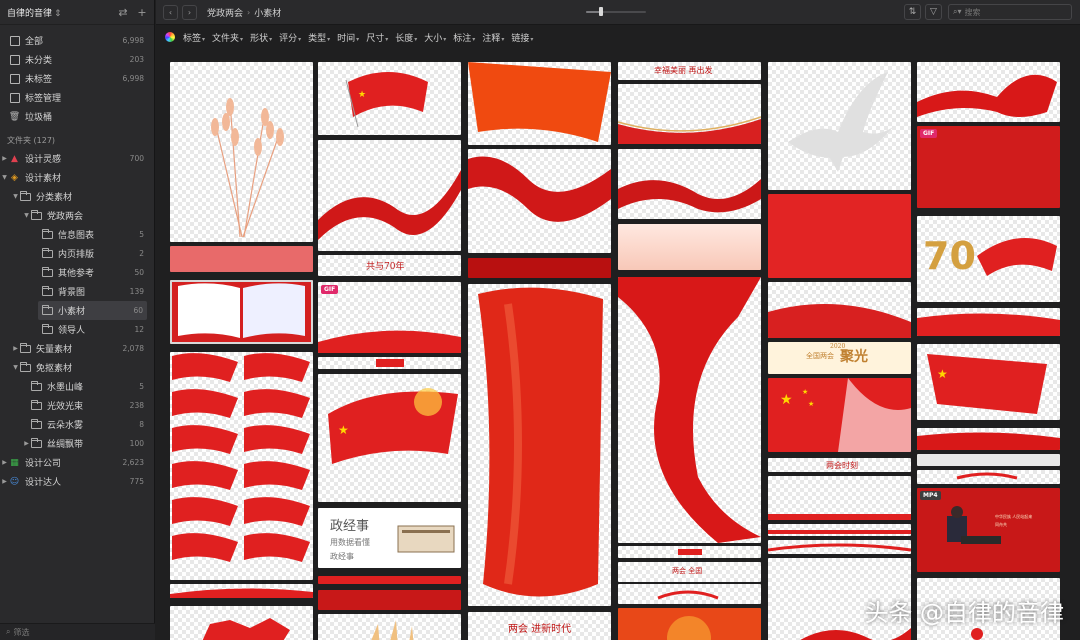 This screenshot has height=640, width=1080. What do you see at coordinates (689, 594) in the screenshot?
I see `asset-red-swirl` at bounding box center [689, 594].